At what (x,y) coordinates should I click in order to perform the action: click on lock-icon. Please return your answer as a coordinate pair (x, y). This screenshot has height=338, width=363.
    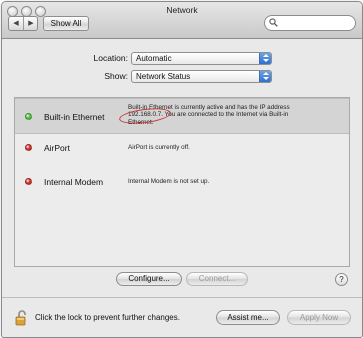
    Looking at the image, I should click on (22, 317).